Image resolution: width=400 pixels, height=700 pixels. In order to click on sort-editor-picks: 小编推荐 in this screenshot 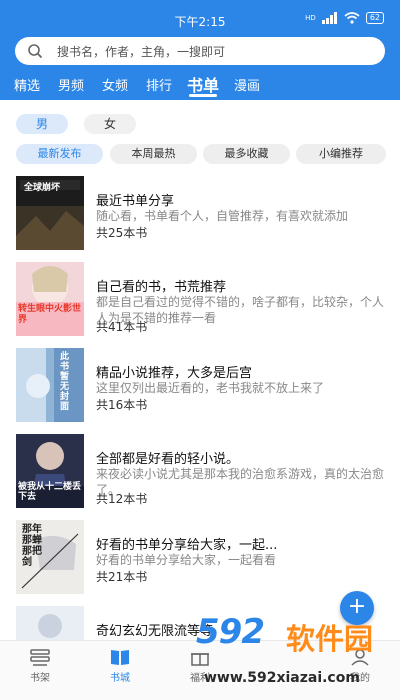, I will do `click(341, 154)`.